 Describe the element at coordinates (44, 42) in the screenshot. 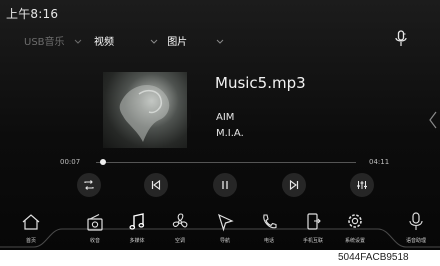

I see `source-usb-music-label: USB音乐` at that location.